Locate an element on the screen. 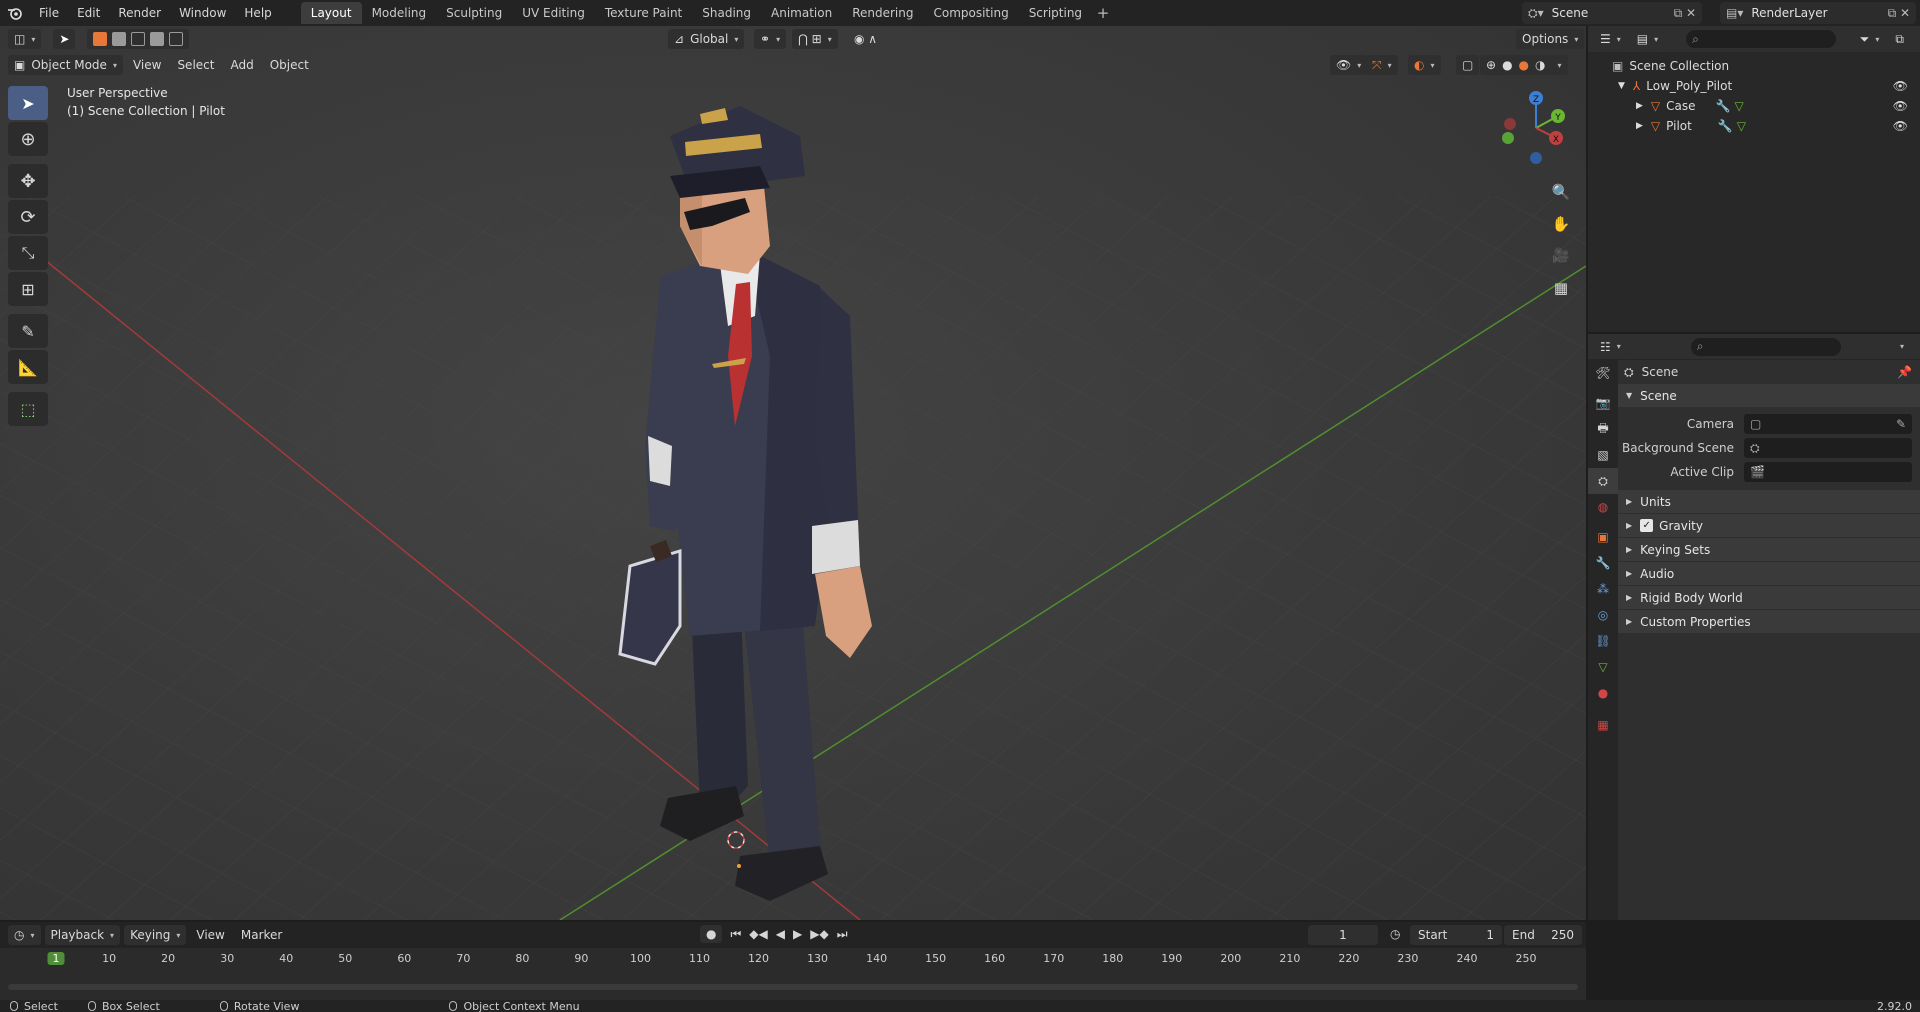  record-icon: ● is located at coordinates (711, 934).